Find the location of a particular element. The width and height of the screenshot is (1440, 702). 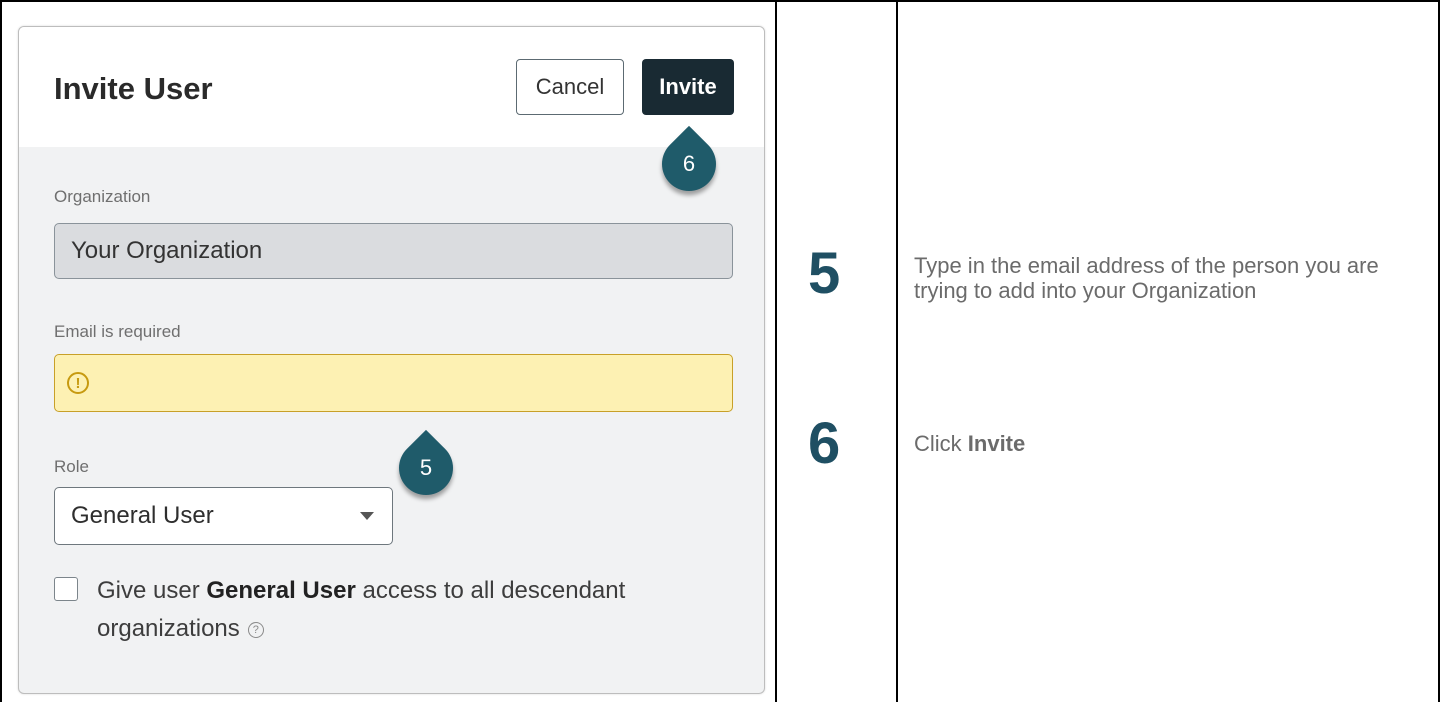

step-text-6-bold: Invite is located at coordinates (996, 443).